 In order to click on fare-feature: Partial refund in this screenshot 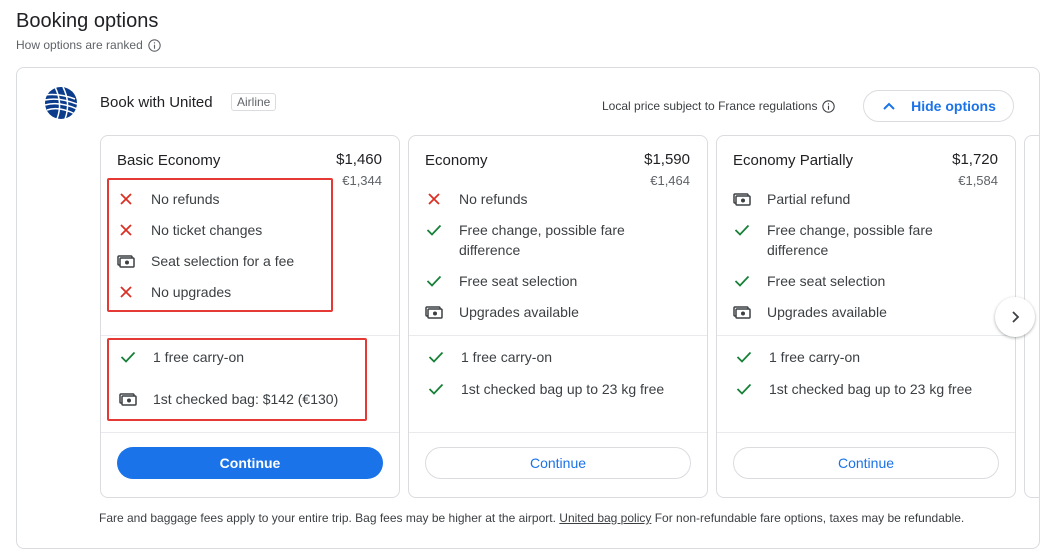, I will do `click(863, 199)`.